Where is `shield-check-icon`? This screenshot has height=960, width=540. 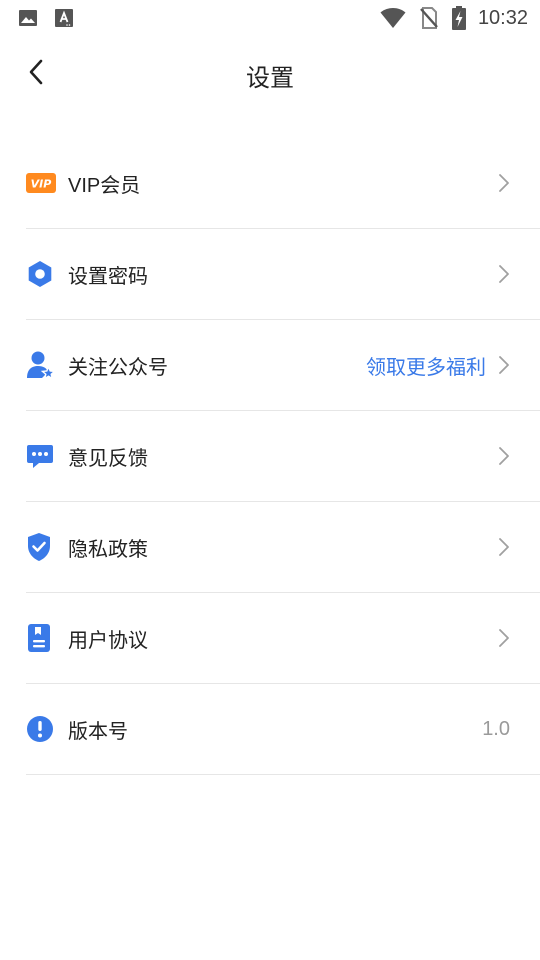
shield-check-icon is located at coordinates (41, 547).